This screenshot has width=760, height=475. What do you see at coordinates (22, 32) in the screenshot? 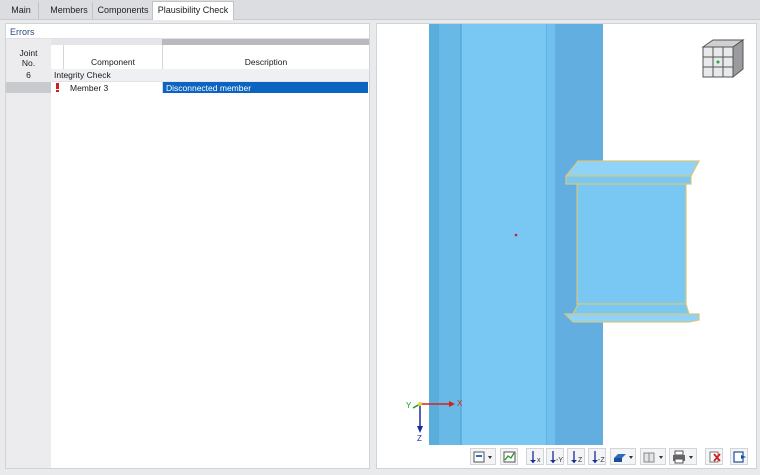
I see `panel-title: Errors` at bounding box center [22, 32].